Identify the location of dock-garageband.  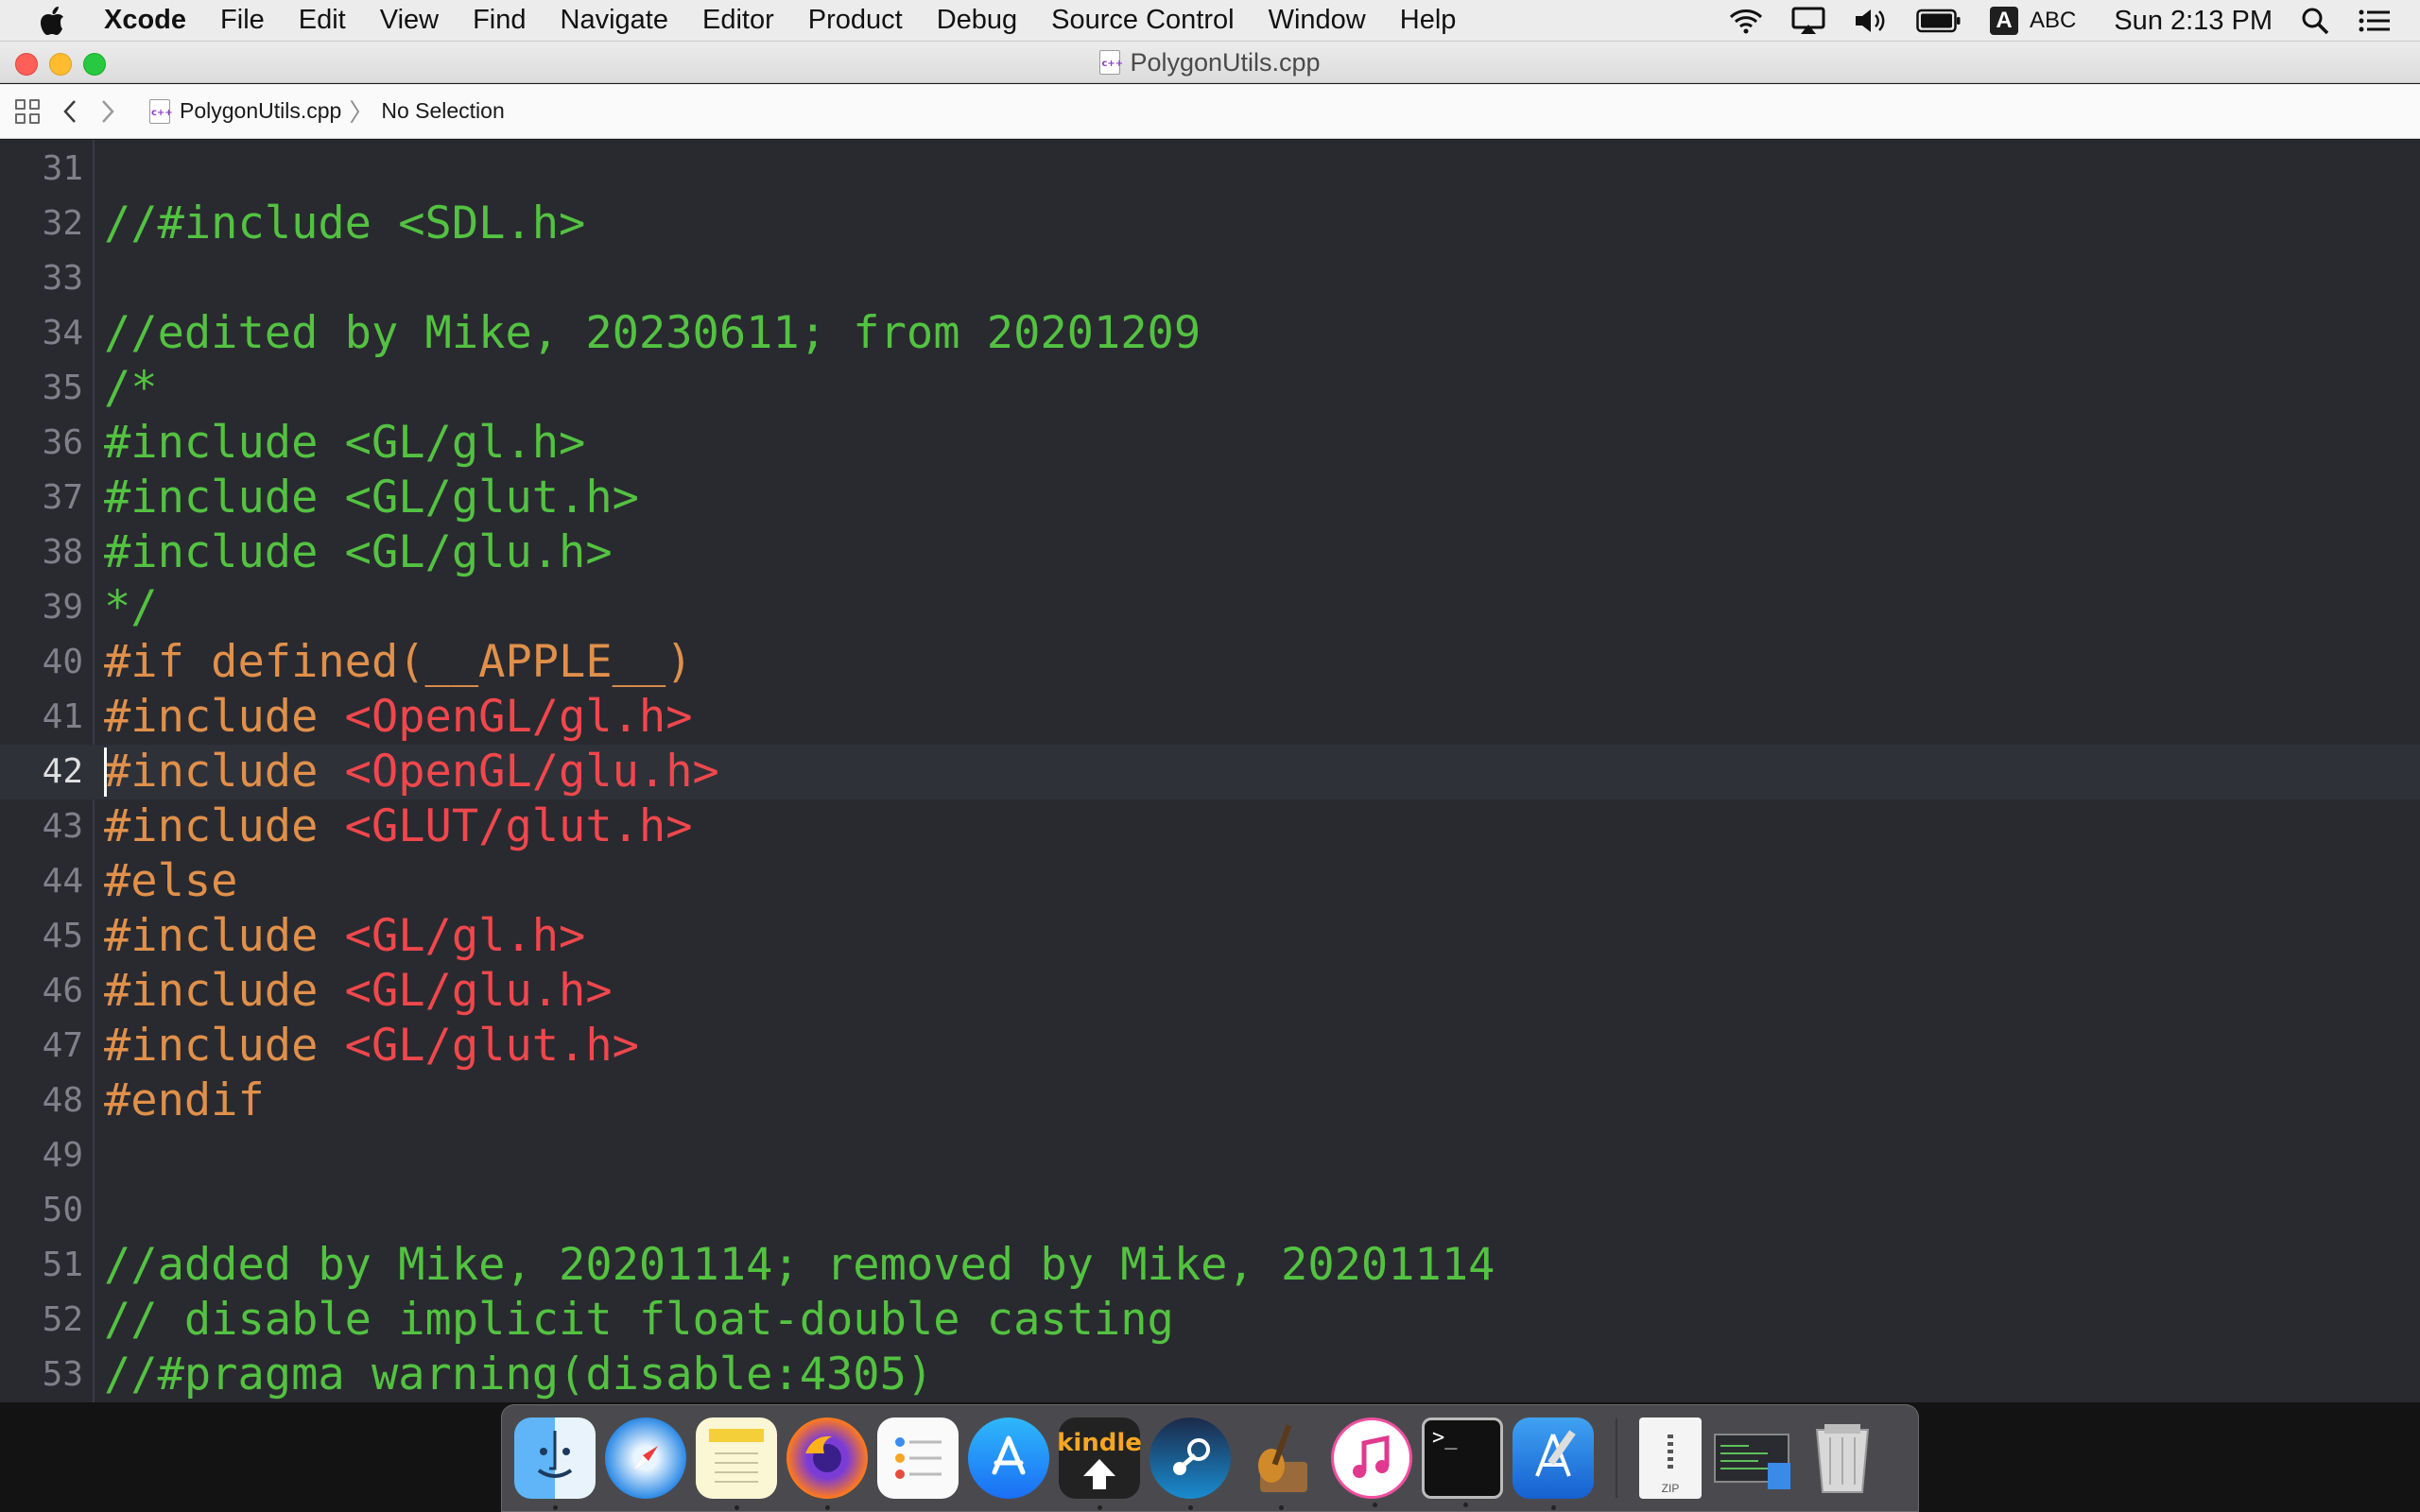
(1281, 1464).